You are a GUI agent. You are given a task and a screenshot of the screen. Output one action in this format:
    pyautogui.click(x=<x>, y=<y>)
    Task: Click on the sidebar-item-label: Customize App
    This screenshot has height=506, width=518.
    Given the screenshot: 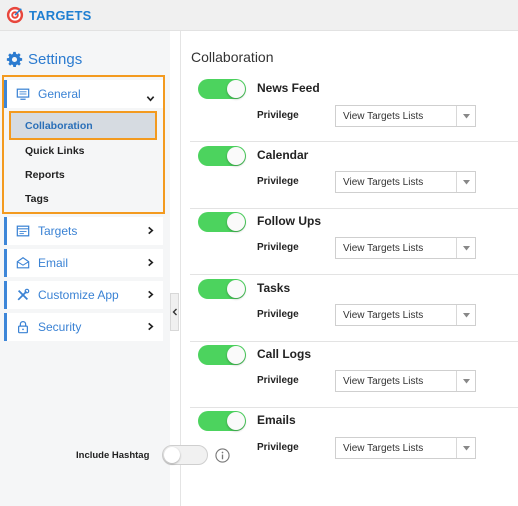 What is the action you would take?
    pyautogui.click(x=78, y=295)
    